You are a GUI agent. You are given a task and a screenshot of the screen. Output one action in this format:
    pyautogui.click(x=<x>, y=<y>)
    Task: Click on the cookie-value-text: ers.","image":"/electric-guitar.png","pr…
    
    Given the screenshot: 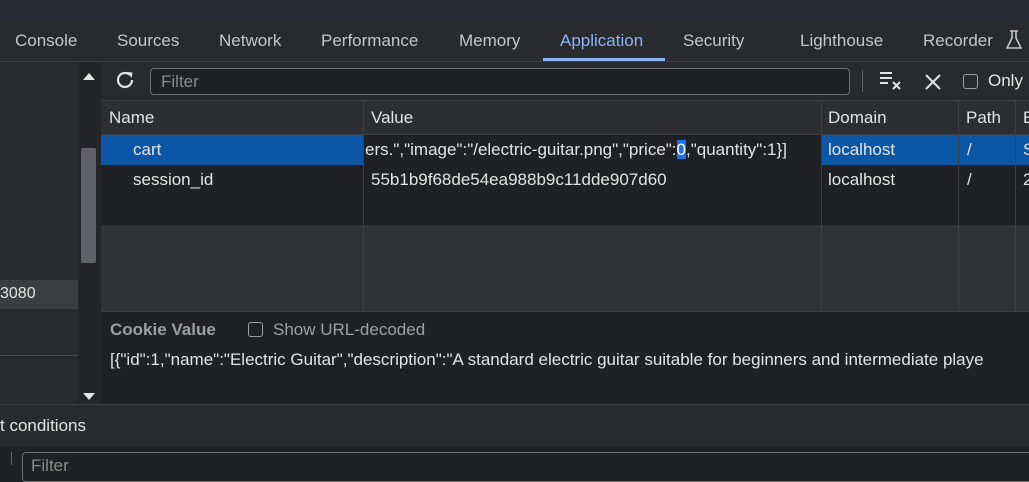 What is the action you would take?
    pyautogui.click(x=521, y=149)
    